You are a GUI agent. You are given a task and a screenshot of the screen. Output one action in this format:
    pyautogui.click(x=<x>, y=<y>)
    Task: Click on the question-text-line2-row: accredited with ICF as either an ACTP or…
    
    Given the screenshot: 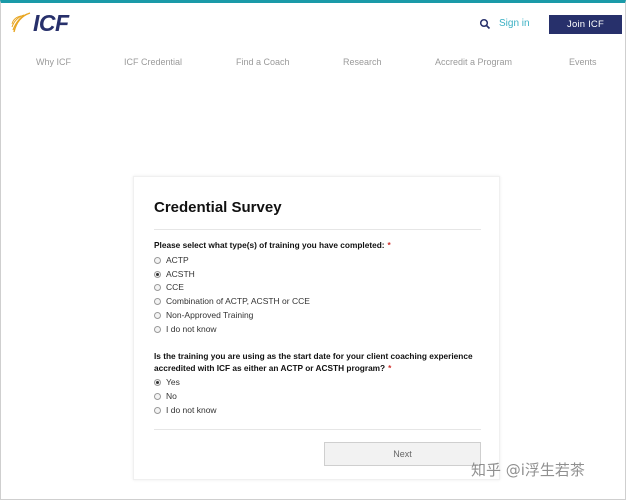 What is the action you would take?
    pyautogui.click(x=321, y=369)
    